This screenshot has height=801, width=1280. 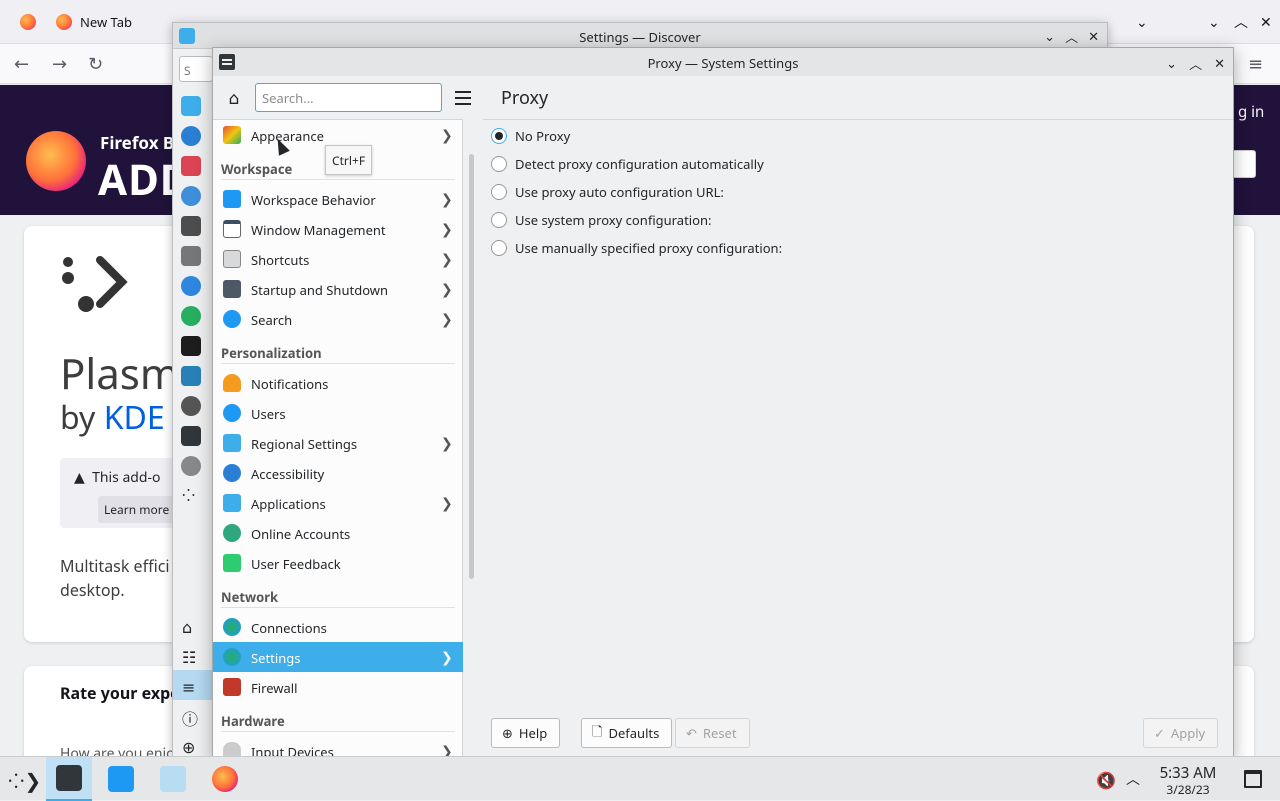 I want to click on internet-icon, so click(x=191, y=316).